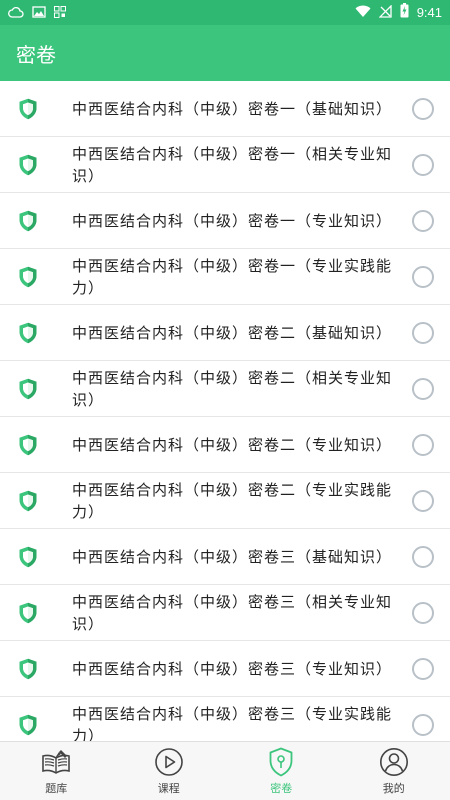 This screenshot has height=800, width=450. What do you see at coordinates (232, 444) in the screenshot?
I see `list-item-label: 中西医结合内科（中级）密卷二（专业知识）` at bounding box center [232, 444].